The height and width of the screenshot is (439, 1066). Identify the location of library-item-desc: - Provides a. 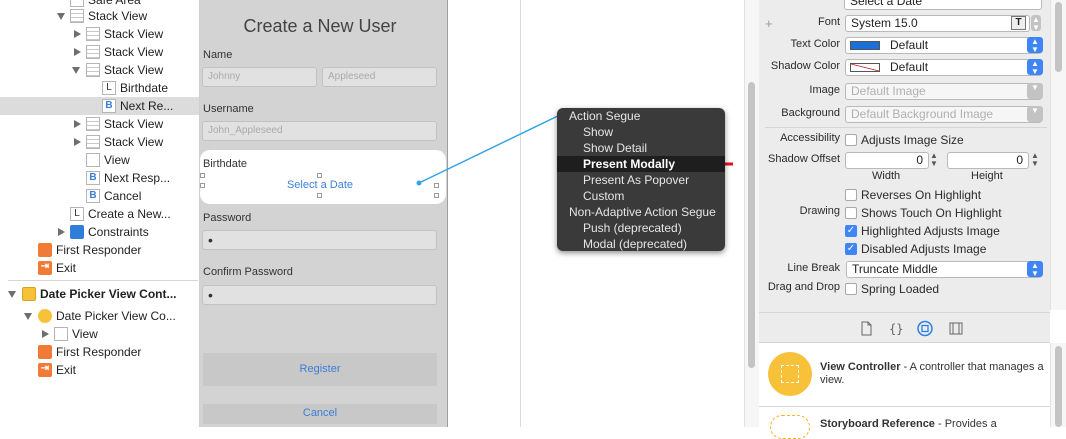
(965, 424).